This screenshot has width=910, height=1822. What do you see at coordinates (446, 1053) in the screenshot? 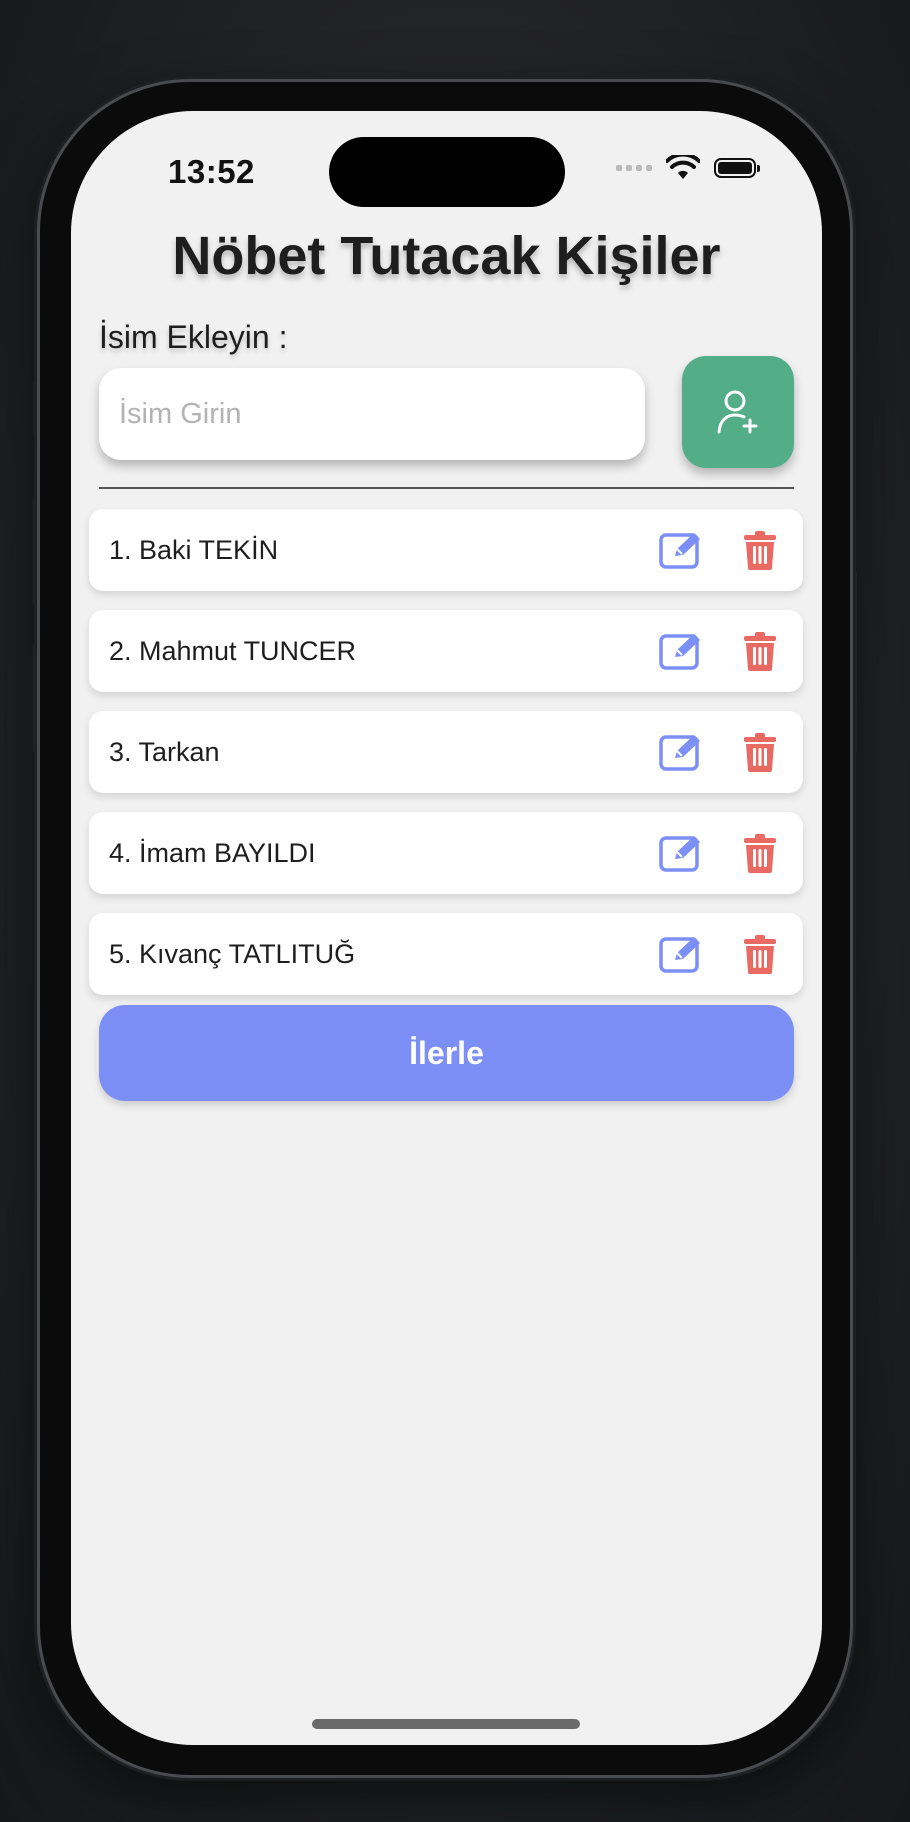
I see `proceed-button: İlerle` at bounding box center [446, 1053].